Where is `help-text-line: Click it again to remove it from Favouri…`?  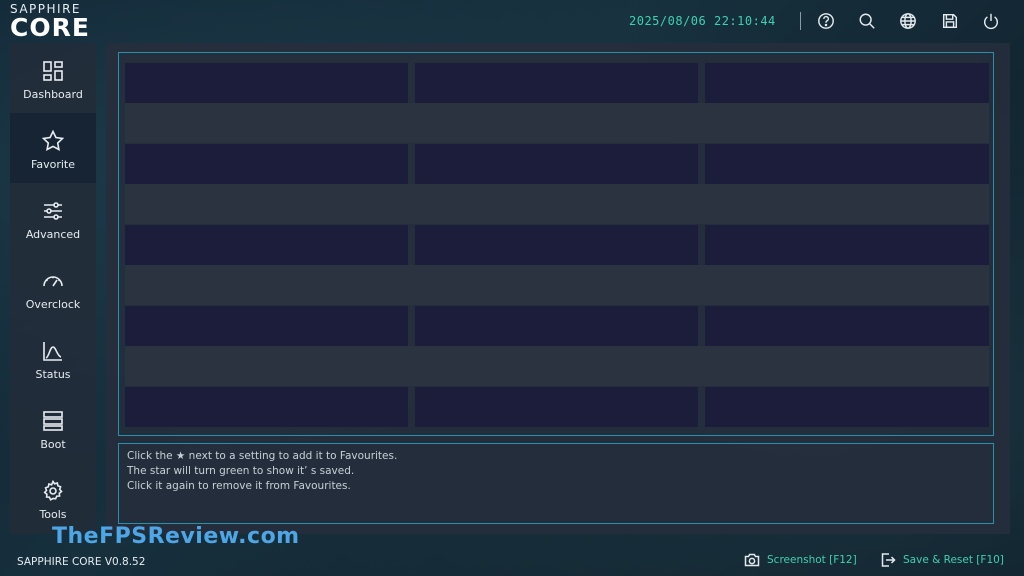
help-text-line: Click it again to remove it from Favouri… is located at coordinates (239, 486).